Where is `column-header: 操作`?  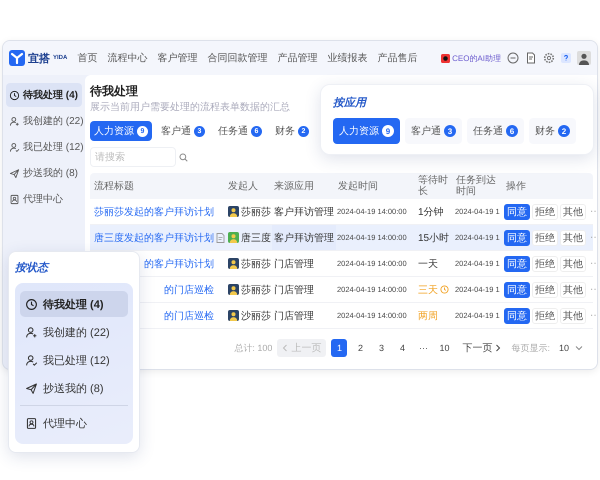 column-header: 操作 is located at coordinates (516, 186).